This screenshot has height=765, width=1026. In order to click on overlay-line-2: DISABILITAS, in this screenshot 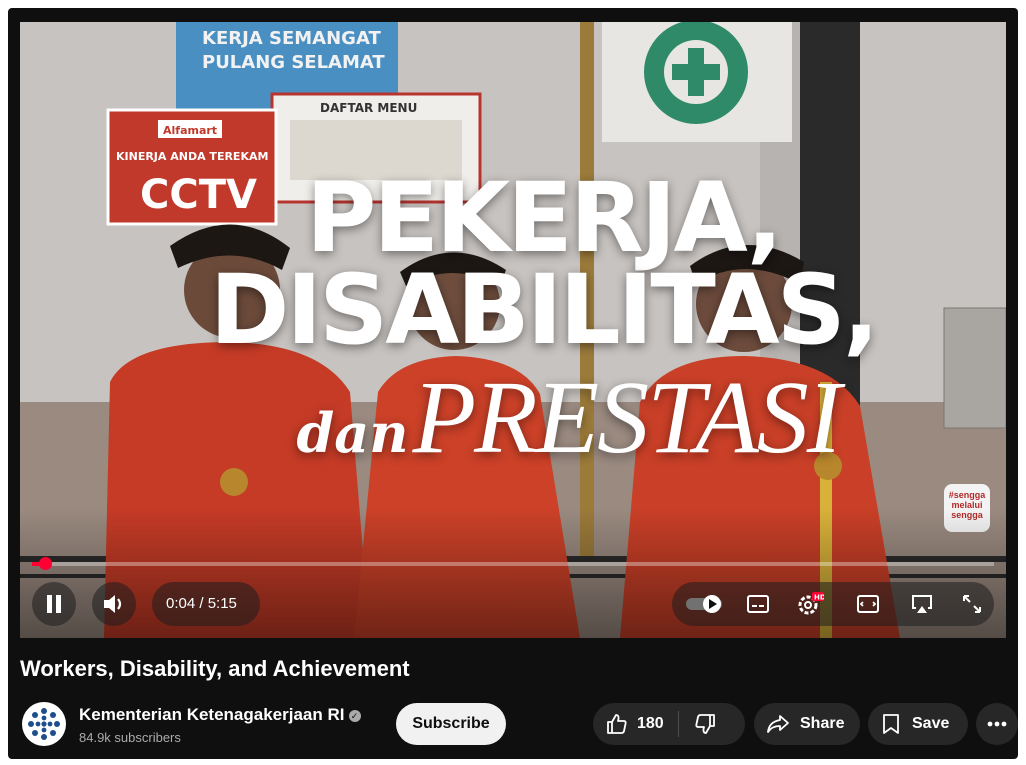, I will do `click(544, 310)`.